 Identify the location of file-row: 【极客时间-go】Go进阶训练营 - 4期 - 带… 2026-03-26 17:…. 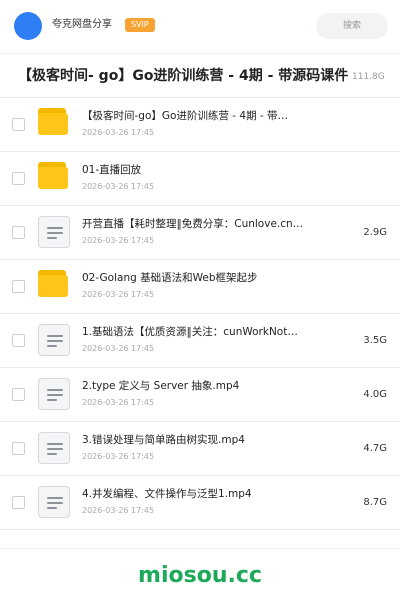
(200, 125).